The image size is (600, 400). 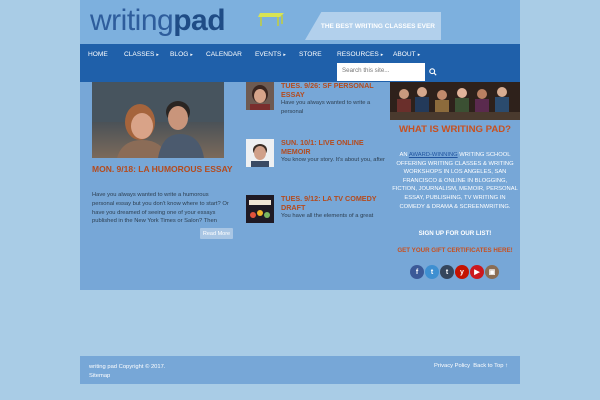 I want to click on signup-link: SIGN UP FOR OUR LIST!, so click(x=455, y=233).